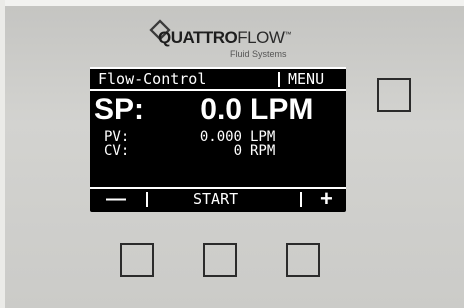  What do you see at coordinates (232, 3) in the screenshot?
I see `panel-top-edge` at bounding box center [232, 3].